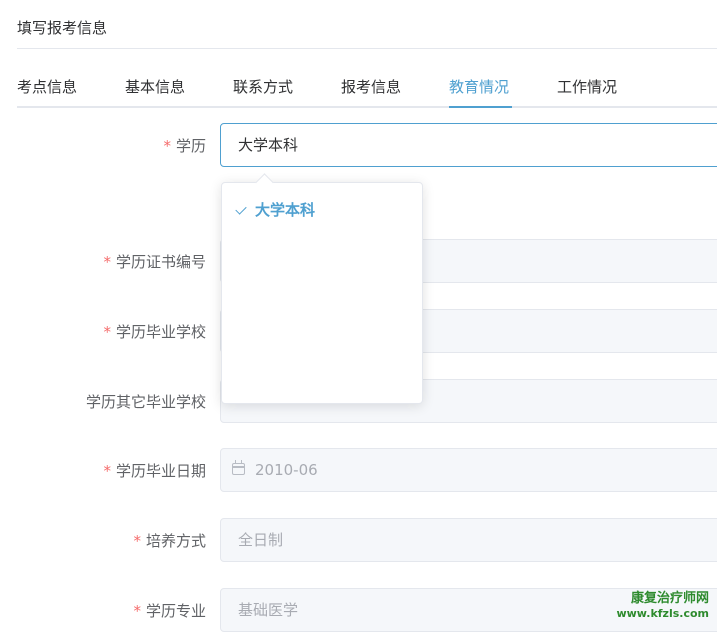 This screenshot has height=634, width=717. I want to click on cert-no-label: * 学历证书编号, so click(154, 262).